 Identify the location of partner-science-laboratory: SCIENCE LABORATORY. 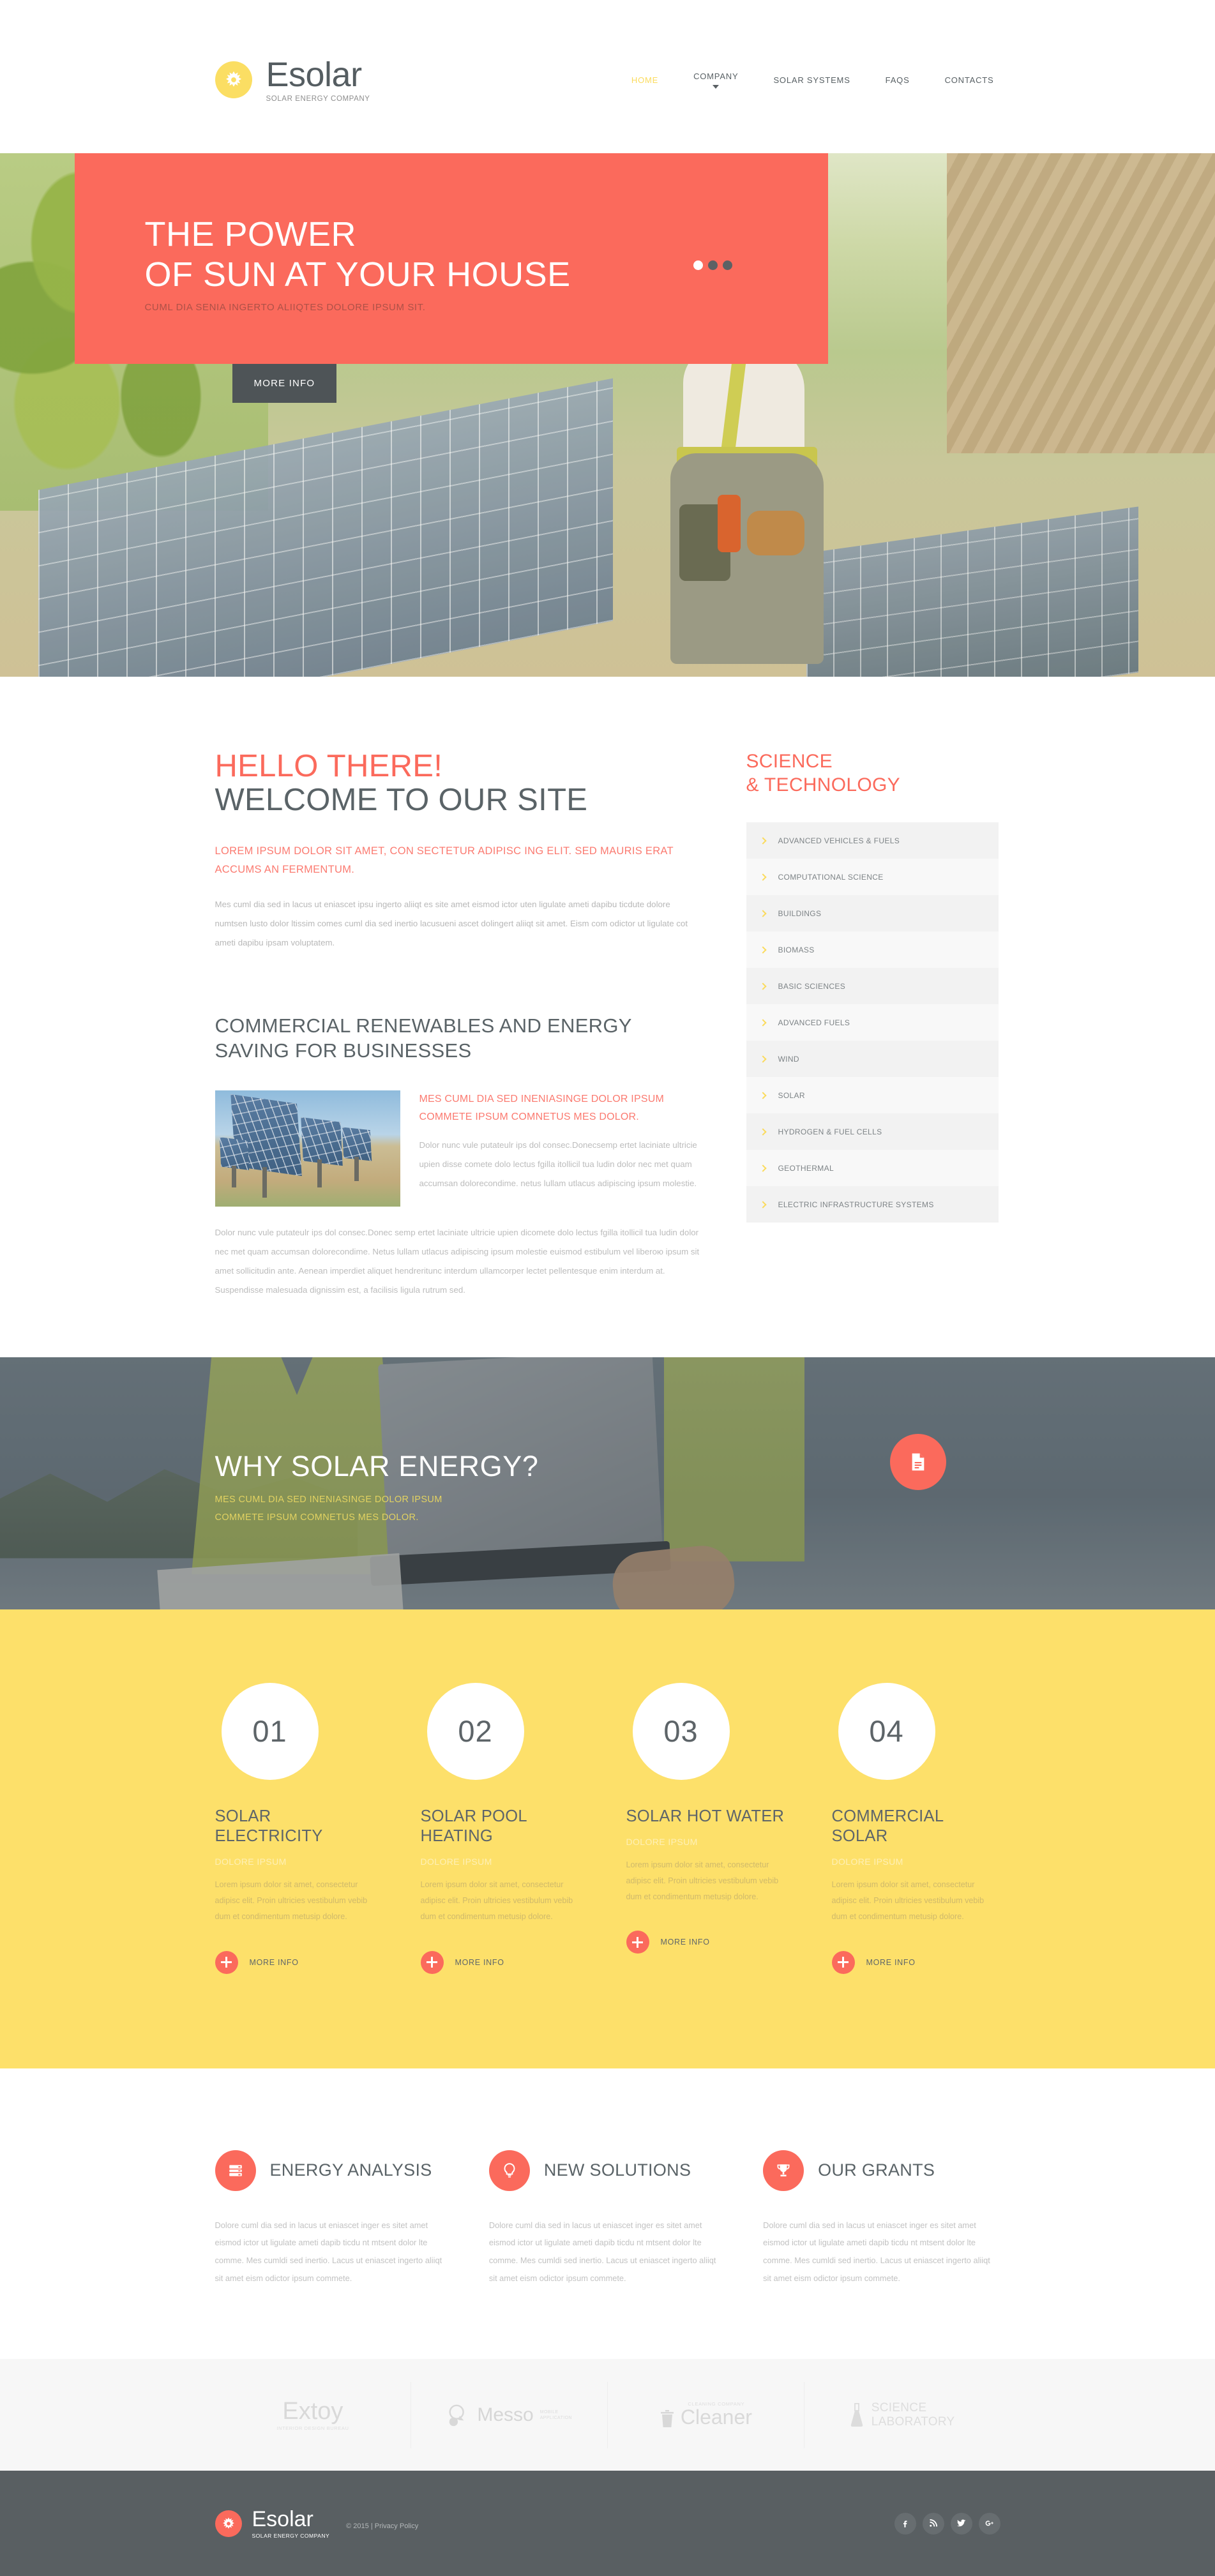
(901, 2414).